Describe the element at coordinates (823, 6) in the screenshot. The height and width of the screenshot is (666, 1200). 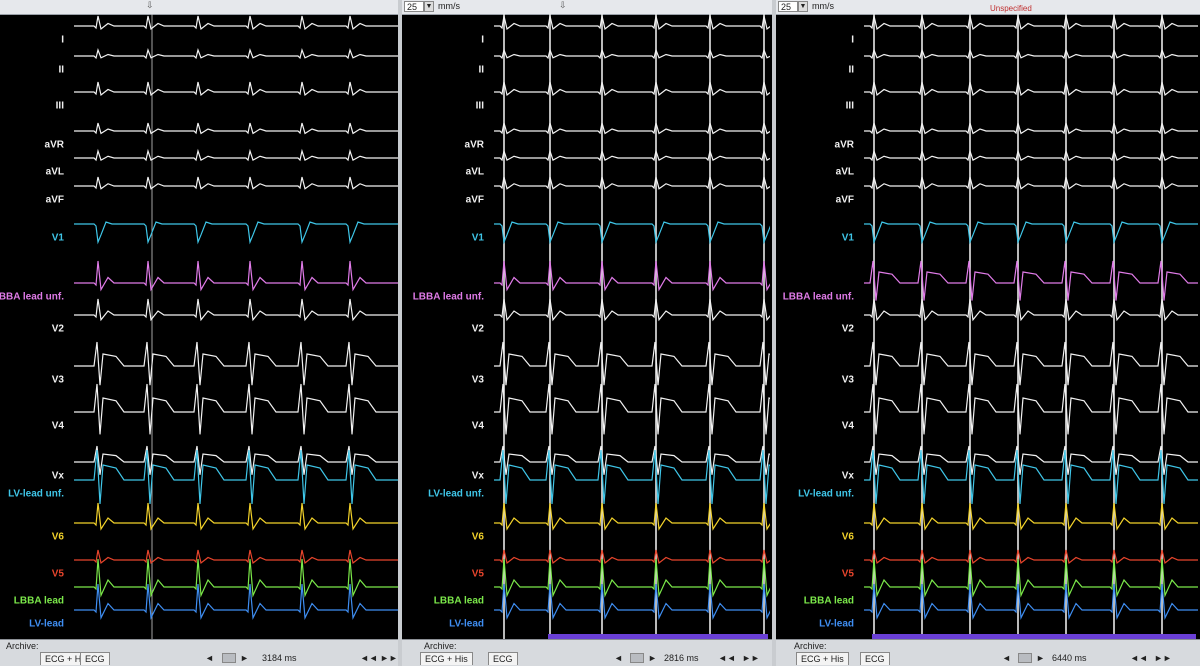
I see `speed-unit: mm/s` at that location.